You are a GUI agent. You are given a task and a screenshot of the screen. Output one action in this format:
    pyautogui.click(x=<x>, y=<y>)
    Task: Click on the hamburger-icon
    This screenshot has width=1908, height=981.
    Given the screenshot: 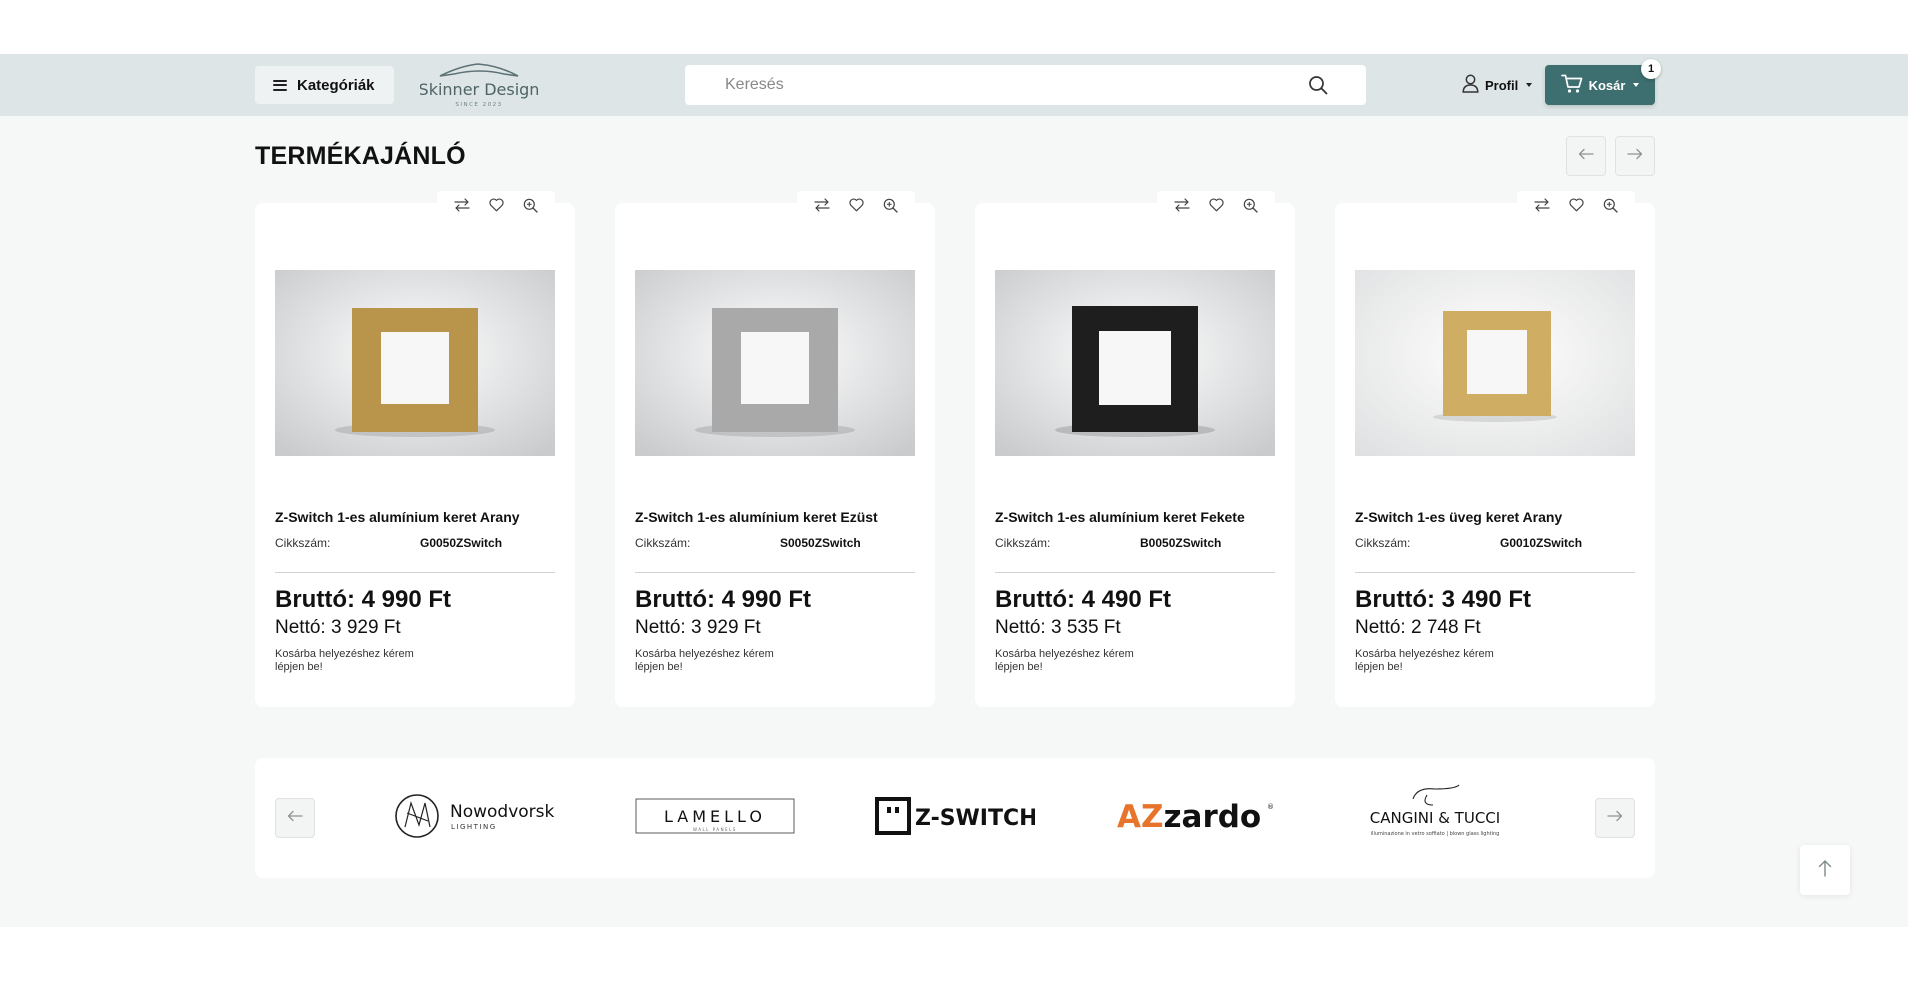 What is the action you would take?
    pyautogui.click(x=280, y=85)
    